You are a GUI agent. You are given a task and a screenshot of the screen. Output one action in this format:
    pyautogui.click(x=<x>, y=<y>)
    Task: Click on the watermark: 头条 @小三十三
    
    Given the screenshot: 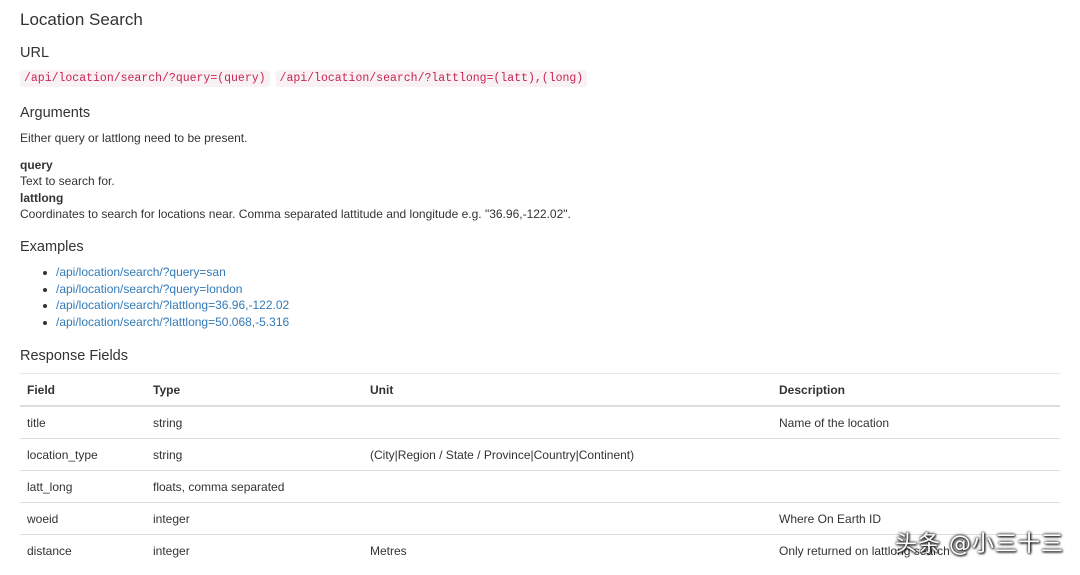 What is the action you would take?
    pyautogui.click(x=979, y=544)
    